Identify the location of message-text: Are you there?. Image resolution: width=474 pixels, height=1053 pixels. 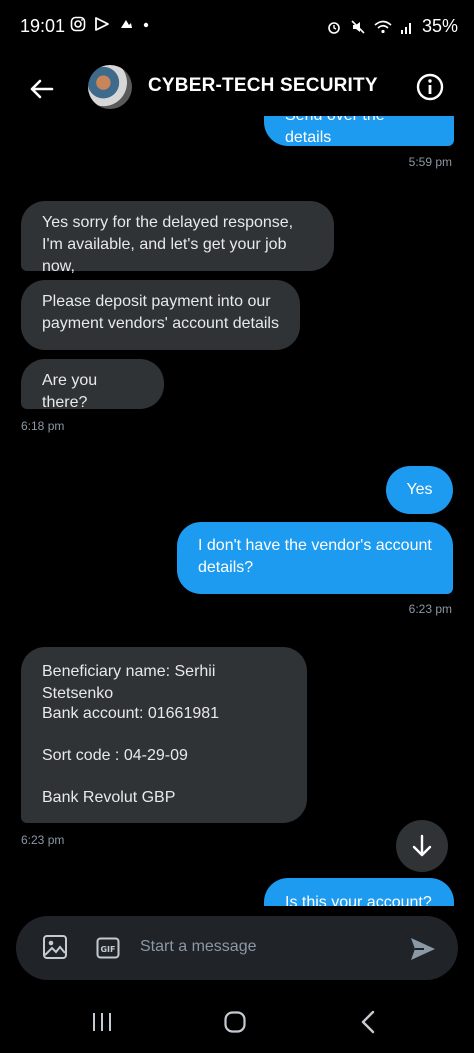
(70, 391).